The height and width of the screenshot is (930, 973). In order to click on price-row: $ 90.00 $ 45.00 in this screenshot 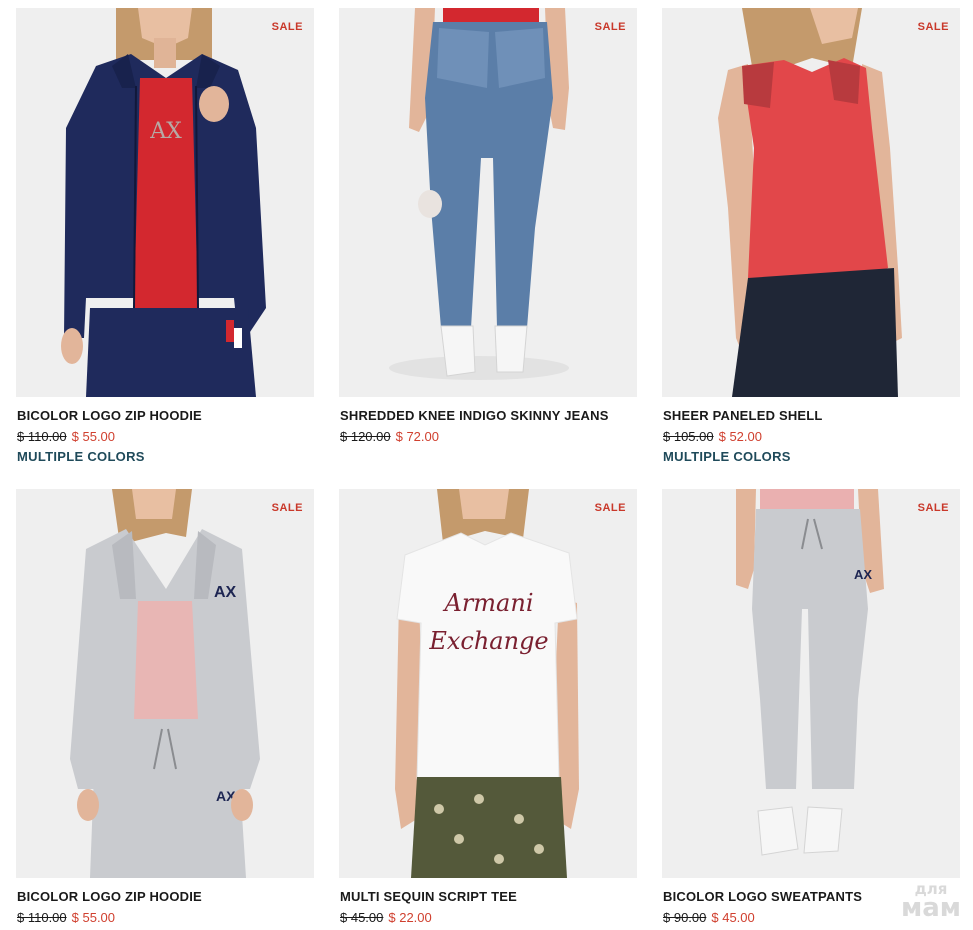, I will do `click(709, 917)`.